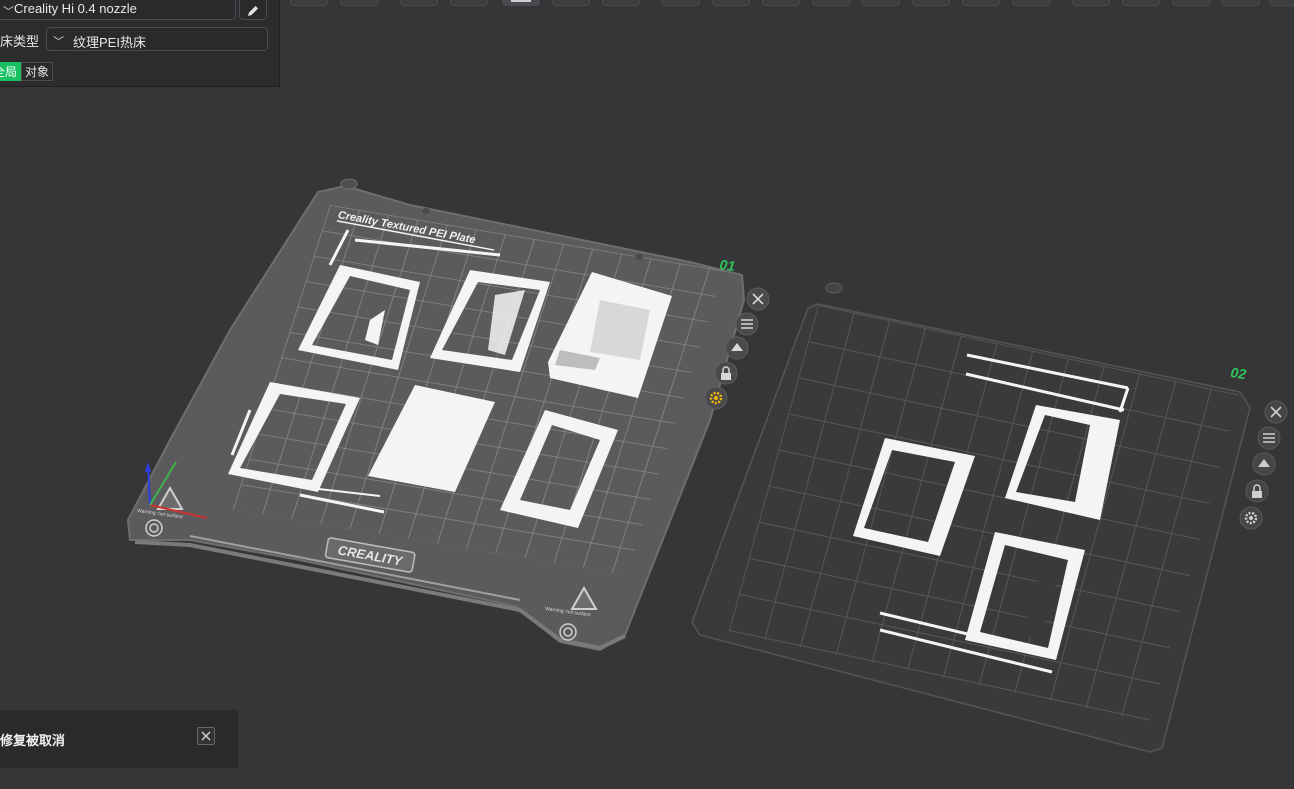  I want to click on plate-2-close-button, so click(1276, 412).